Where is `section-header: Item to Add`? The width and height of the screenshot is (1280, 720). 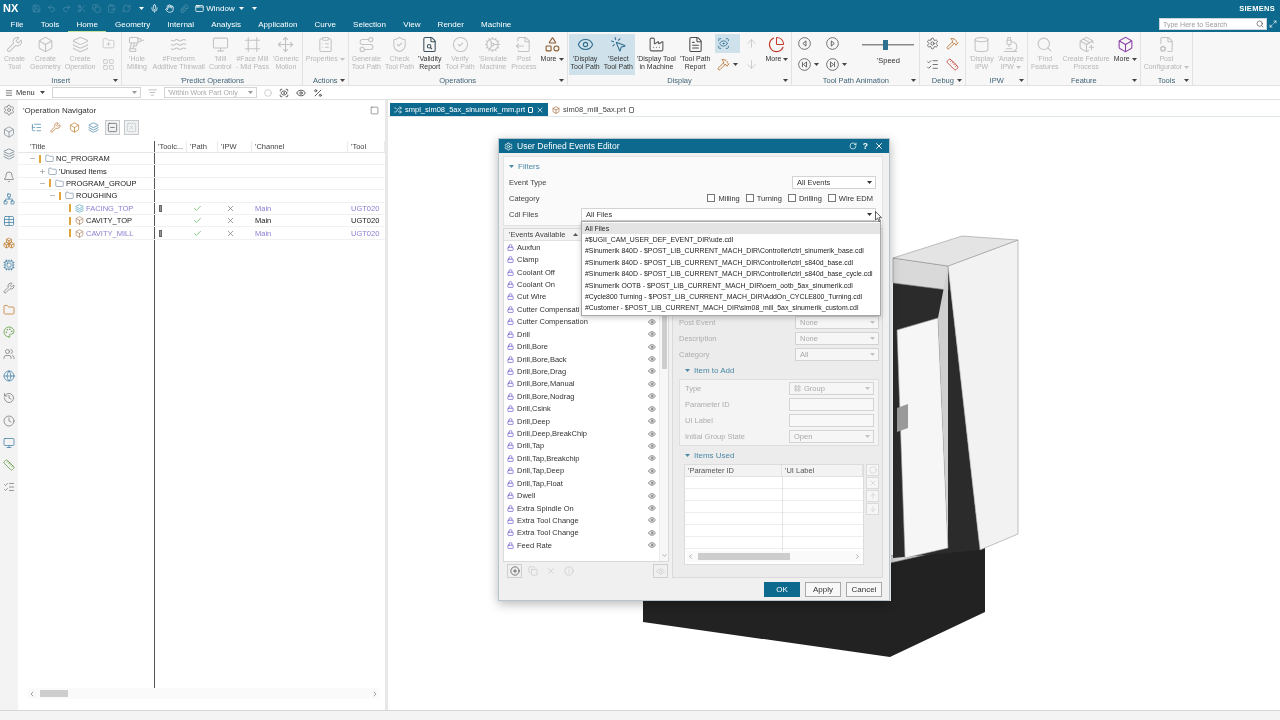 section-header: Item to Add is located at coordinates (707, 370).